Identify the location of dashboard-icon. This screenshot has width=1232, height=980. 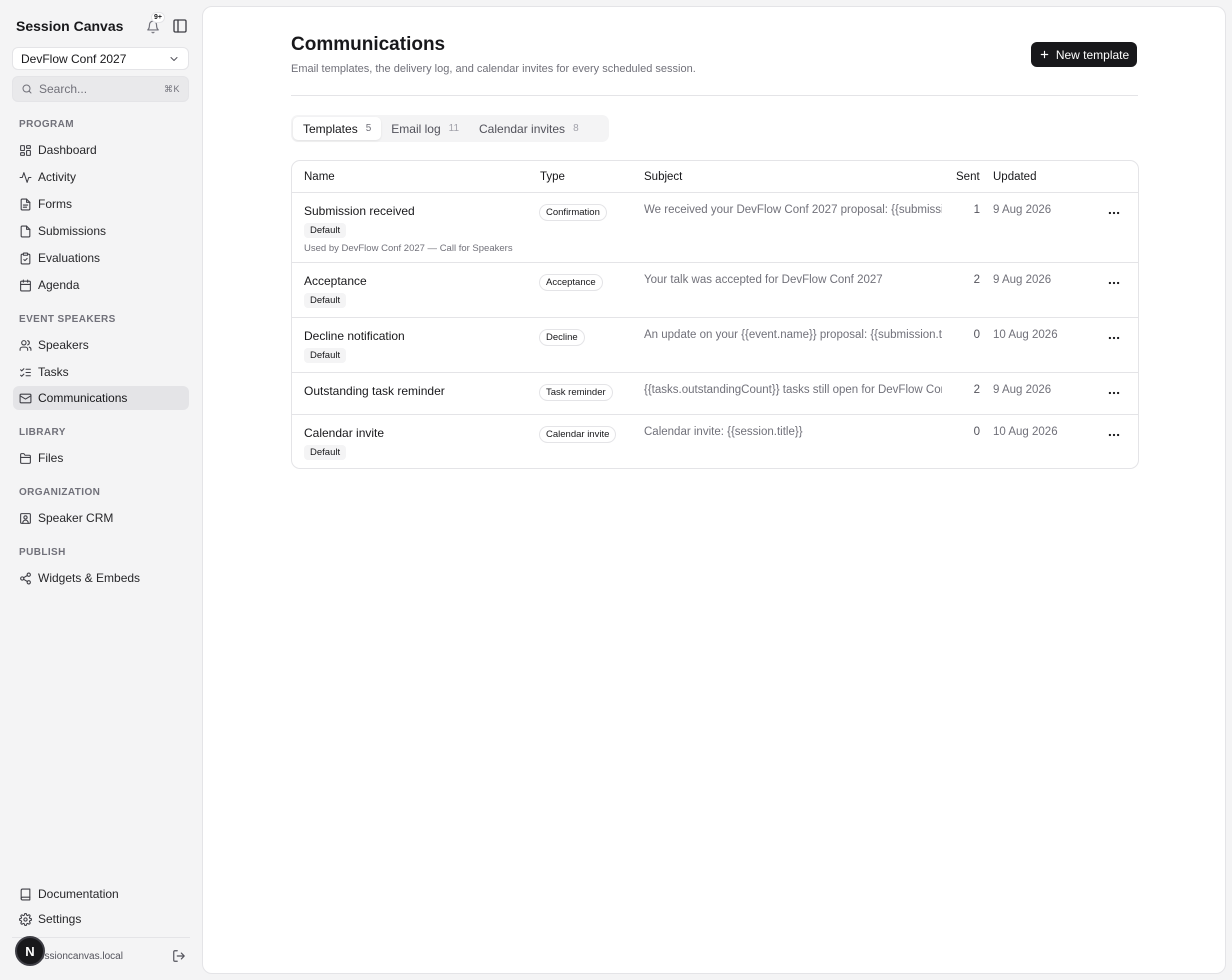
(25, 150).